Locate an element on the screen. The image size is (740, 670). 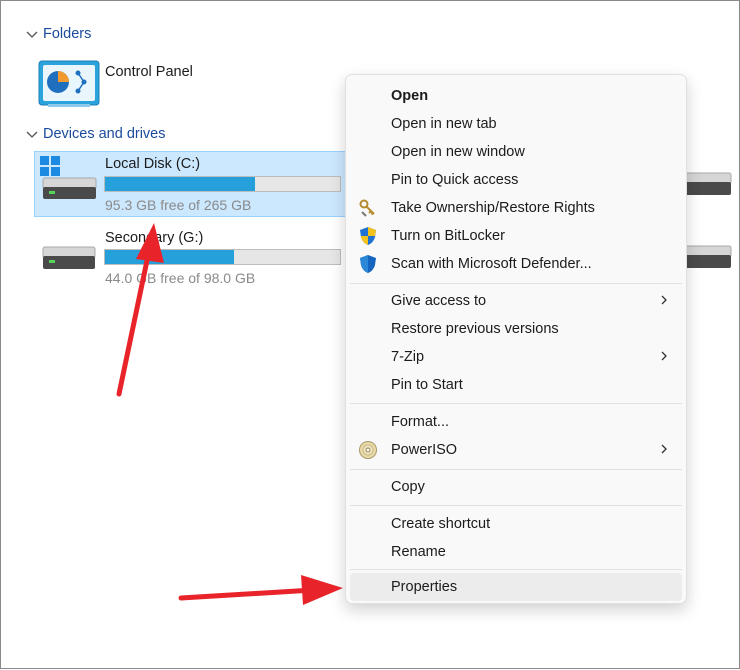
menu-item-rename: Rename is located at coordinates (516, 552).